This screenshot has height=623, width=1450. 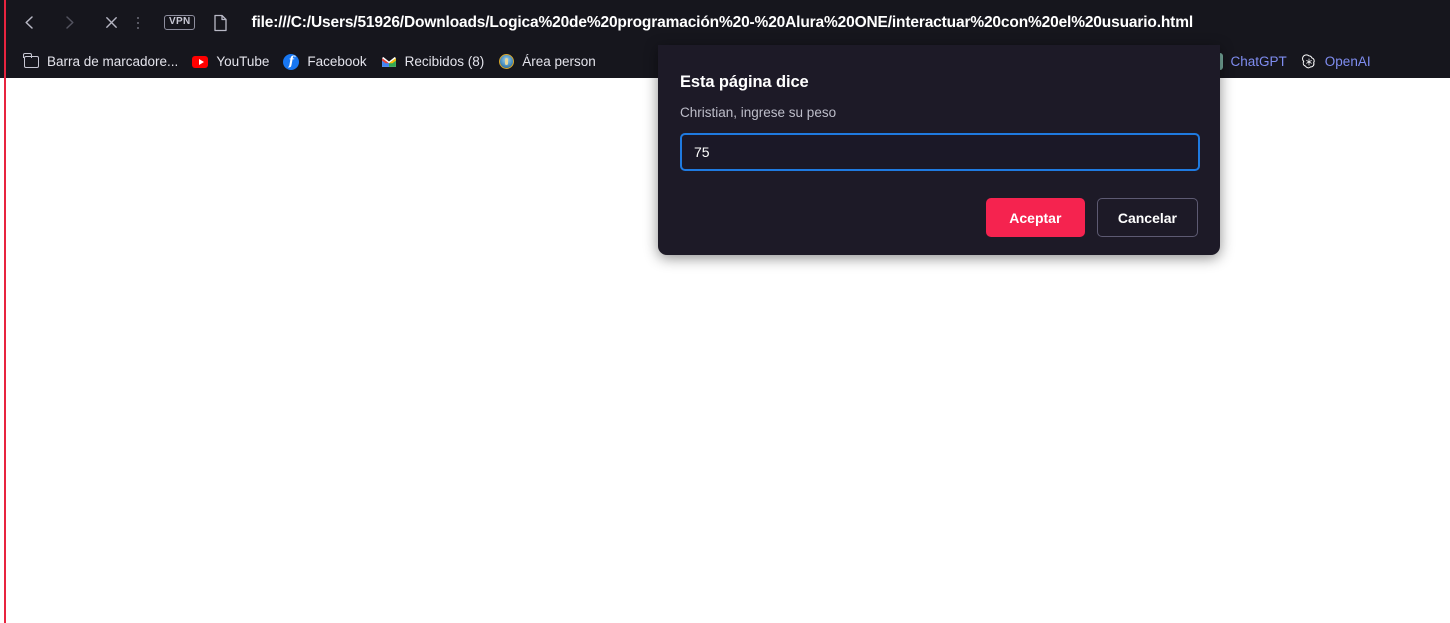 I want to click on bookmark-item-openai: OpenAI, so click(x=1336, y=62).